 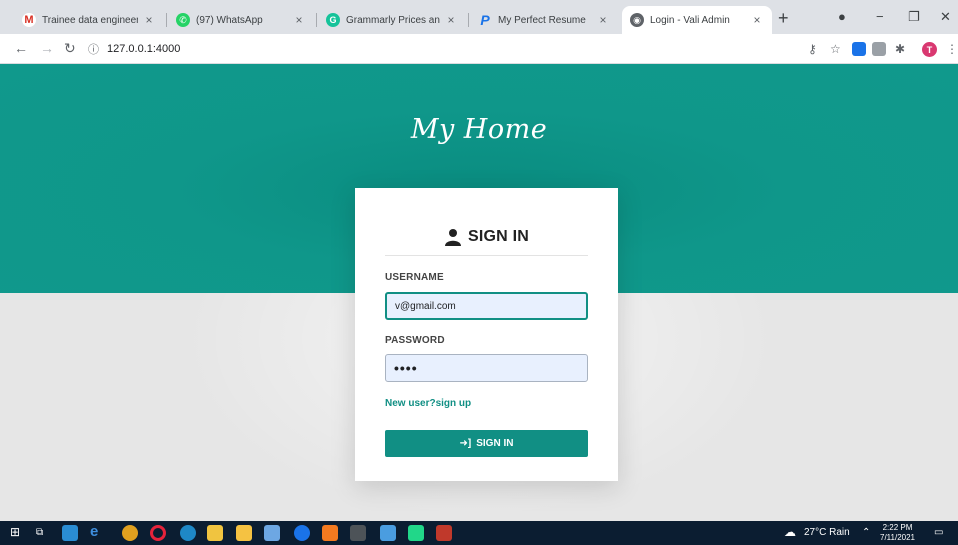 What do you see at coordinates (244, 533) in the screenshot?
I see `file-explorer-icon` at bounding box center [244, 533].